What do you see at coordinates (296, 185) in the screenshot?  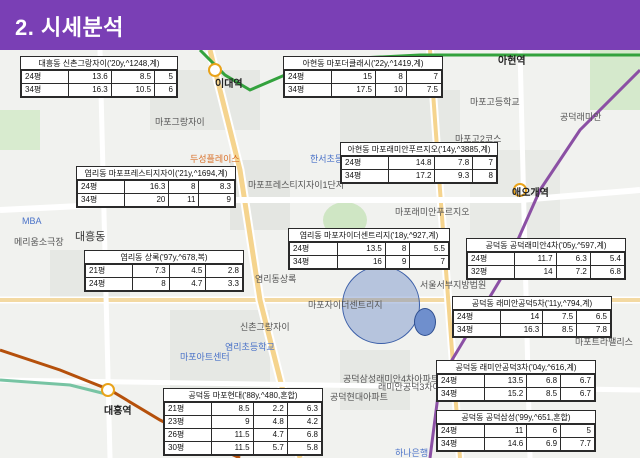 I see `map-label-prestige-xi: 마포프레스티지자이1단지` at bounding box center [296, 185].